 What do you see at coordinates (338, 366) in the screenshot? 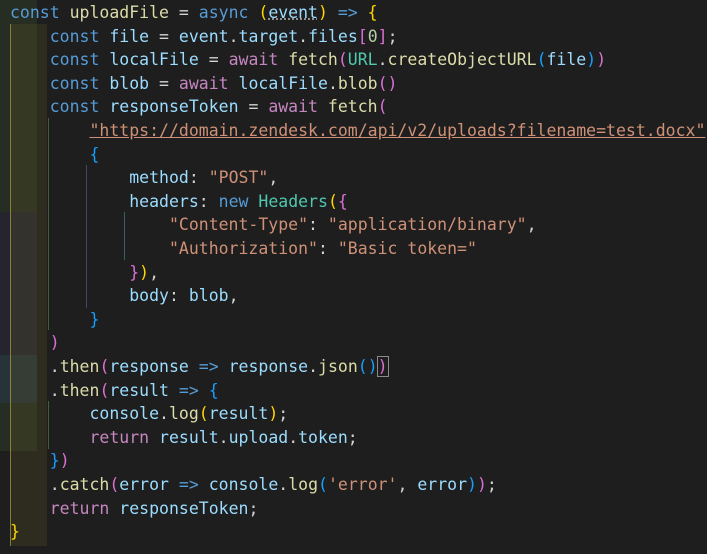
I see `code-token: json` at bounding box center [338, 366].